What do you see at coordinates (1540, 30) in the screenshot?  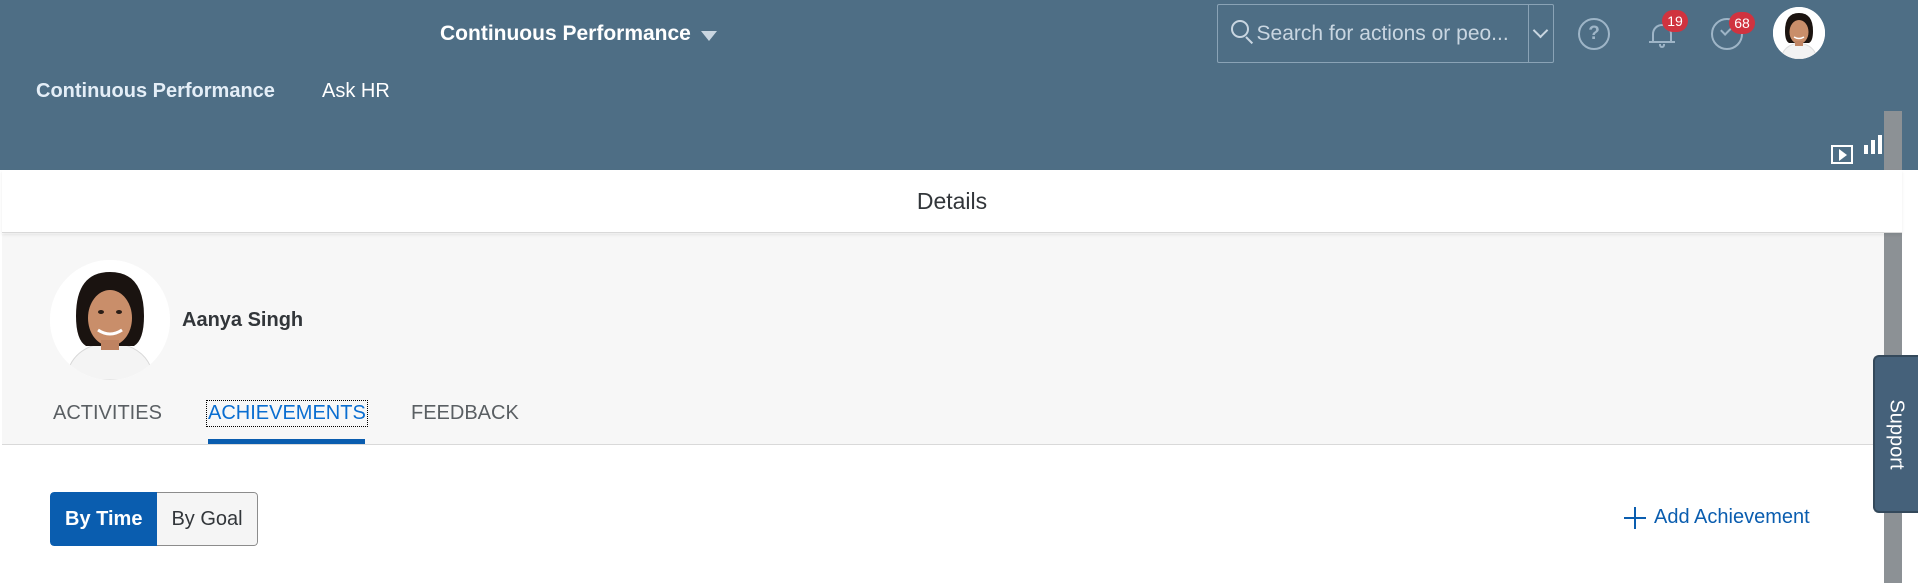 I see `chevron-down-icon` at bounding box center [1540, 30].